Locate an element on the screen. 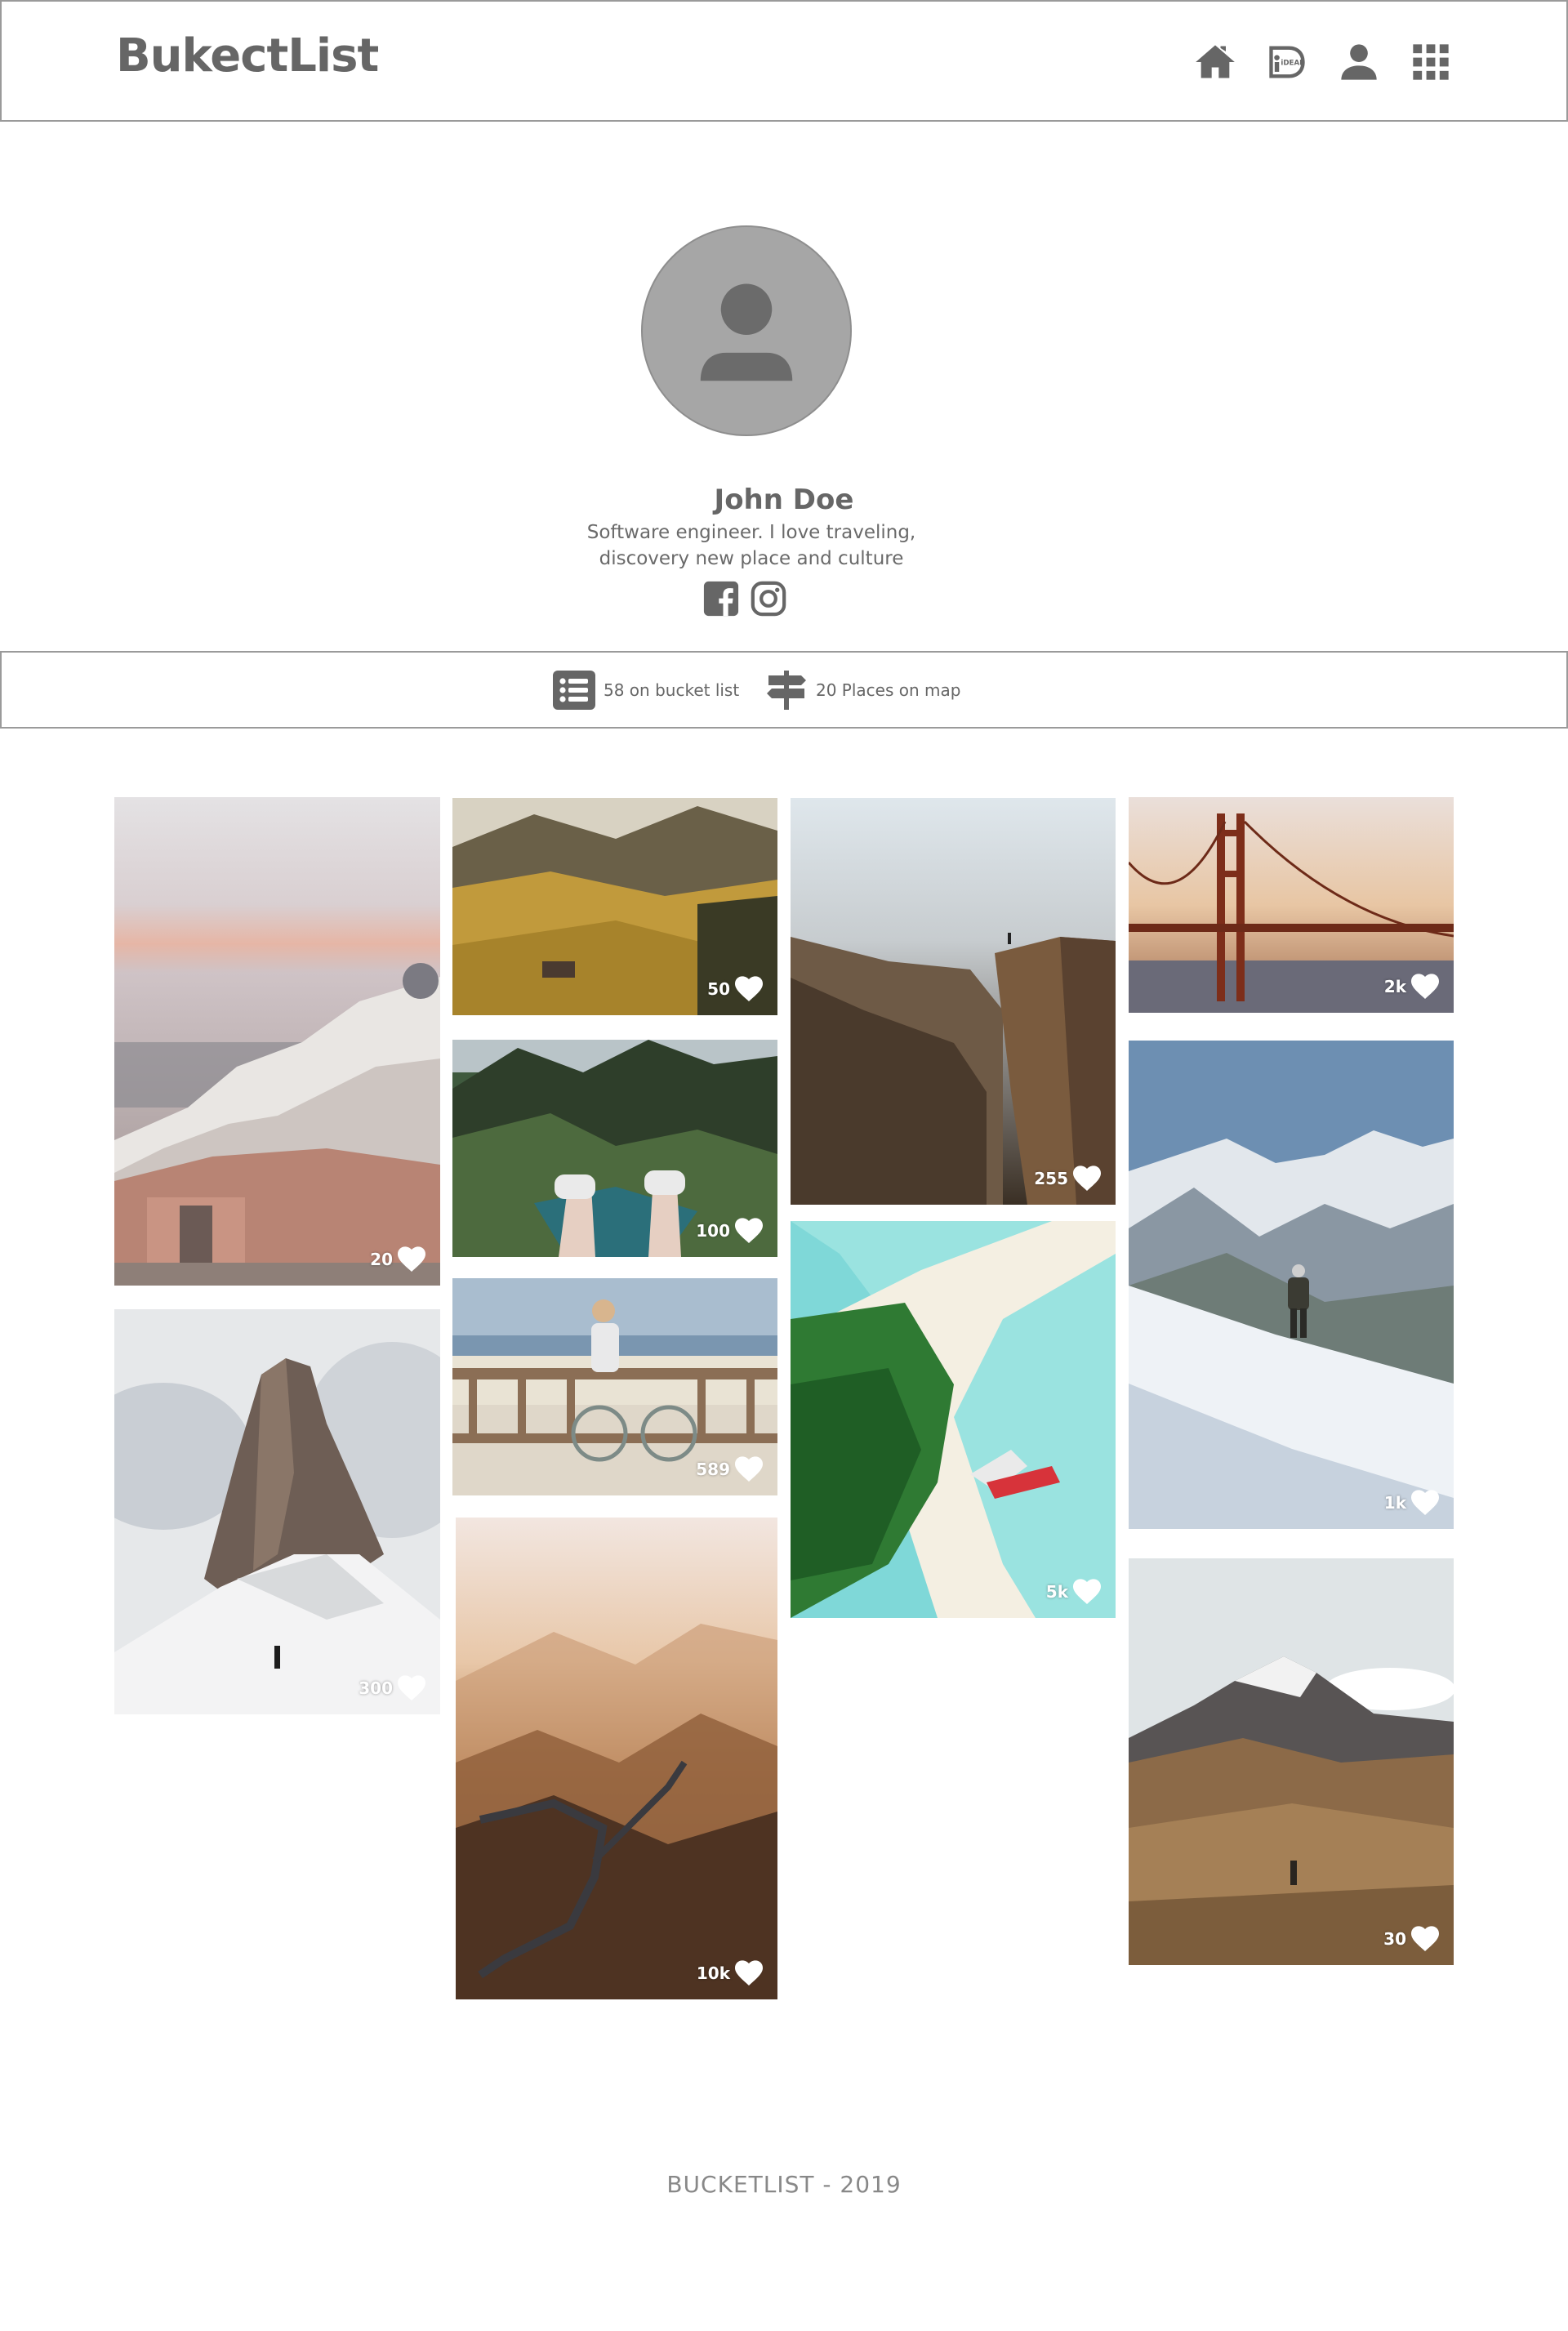 Image resolution: width=1568 pixels, height=2331 pixels. avatar-user-icon is located at coordinates (746, 332).